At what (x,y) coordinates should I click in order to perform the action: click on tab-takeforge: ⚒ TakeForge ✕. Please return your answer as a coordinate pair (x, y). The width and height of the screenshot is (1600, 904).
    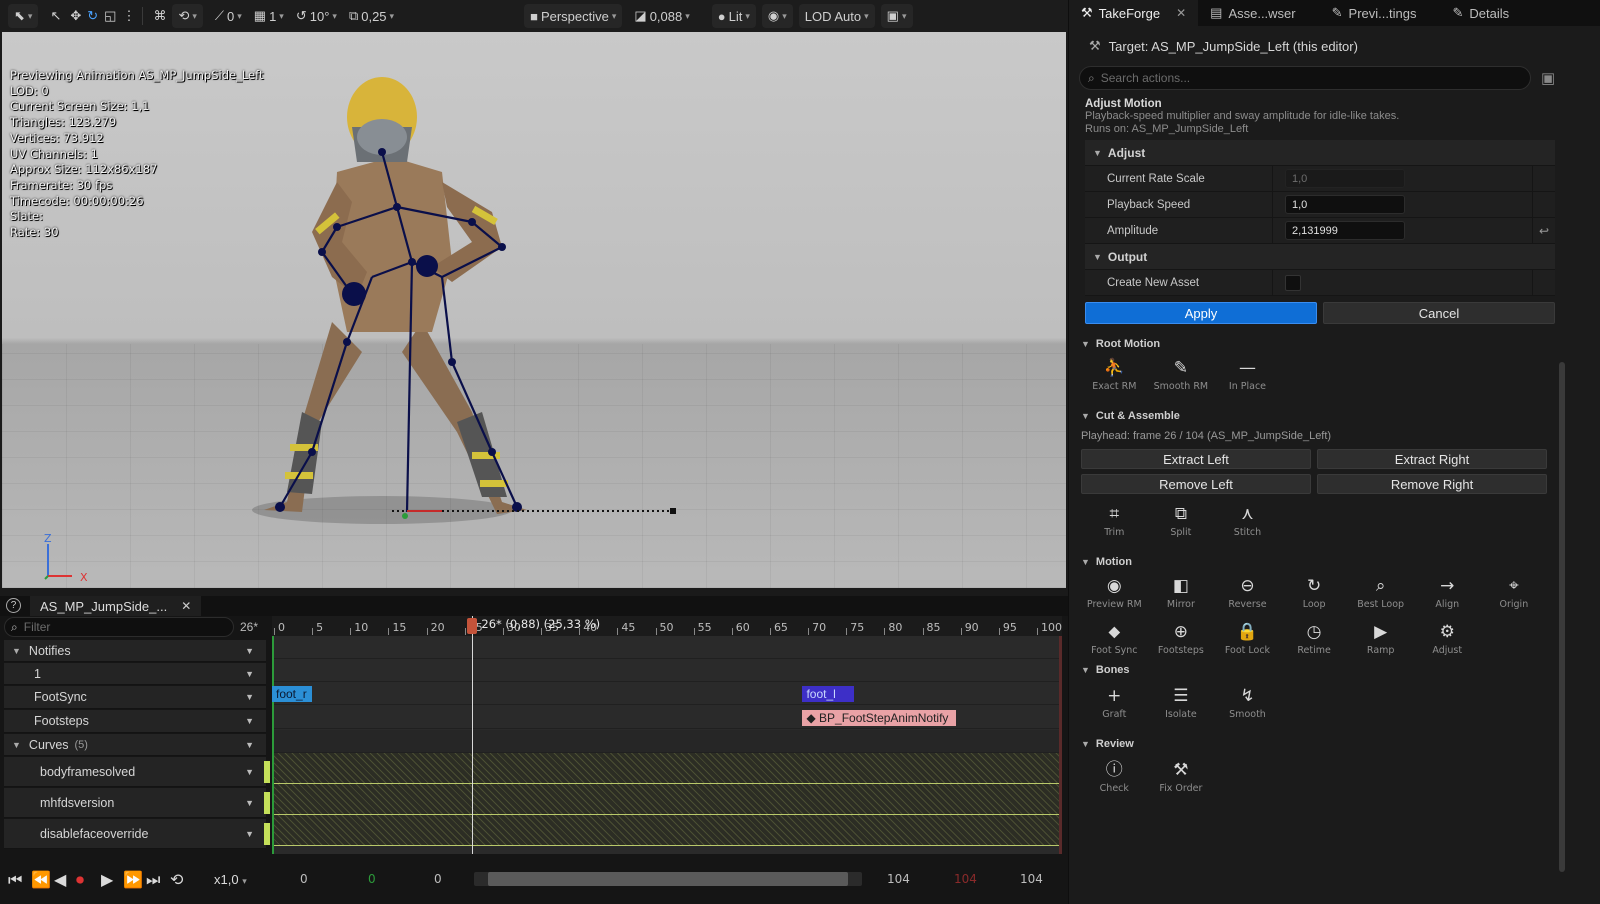
    Looking at the image, I should click on (1134, 13).